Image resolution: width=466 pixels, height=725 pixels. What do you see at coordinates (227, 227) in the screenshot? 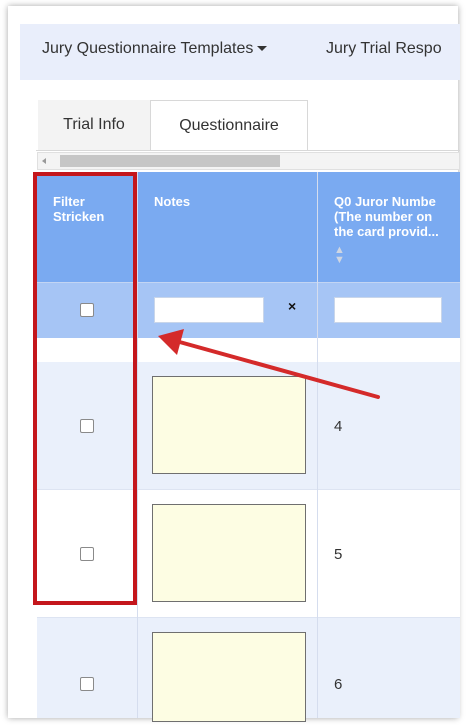
I see `header-notes: Notes` at bounding box center [227, 227].